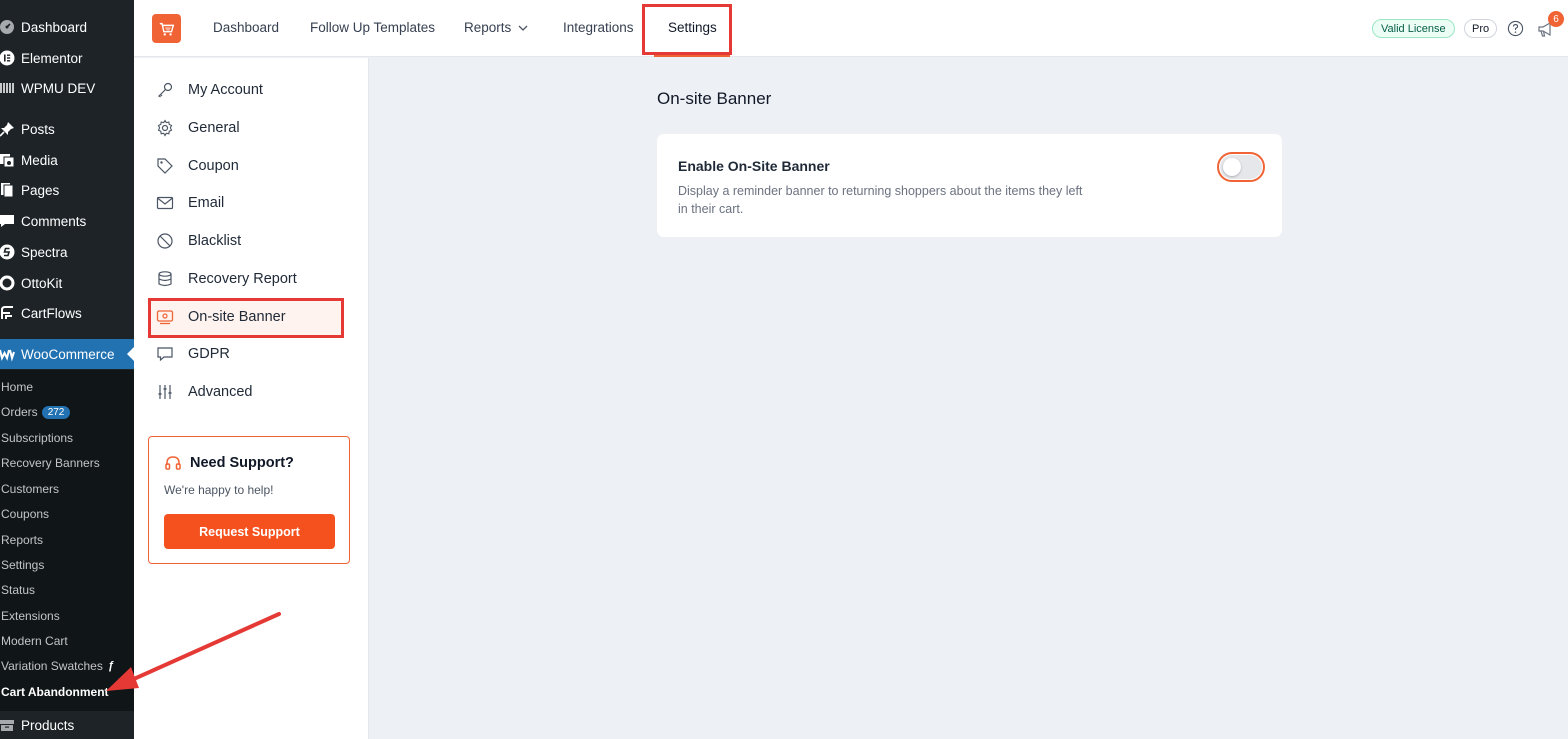  Describe the element at coordinates (40, 190) in the screenshot. I see `wp-menu-label: Pages` at that location.